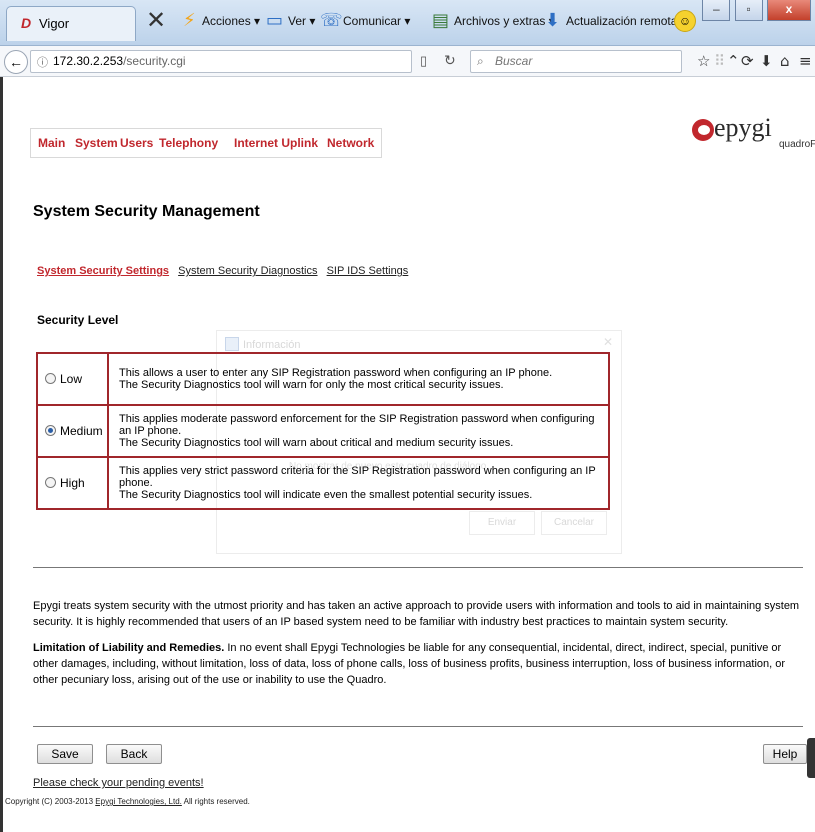  I want to click on reader-view-icon: ▯, so click(423, 61).